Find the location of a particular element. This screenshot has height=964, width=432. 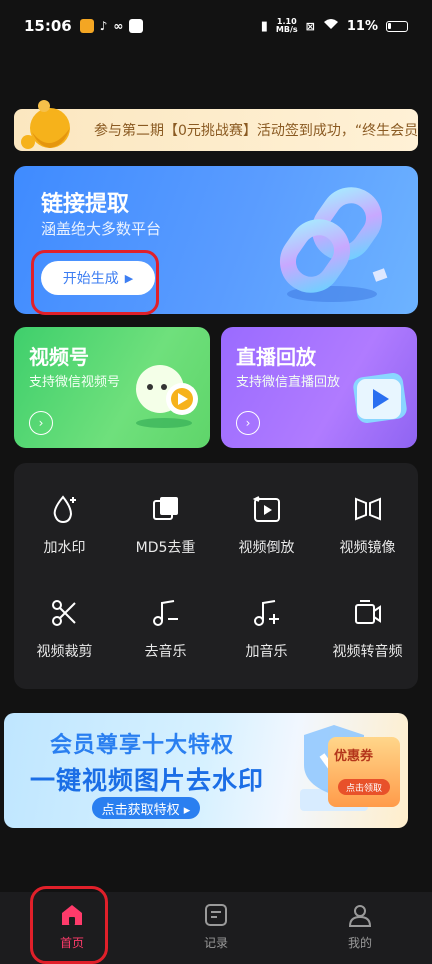

promo-cta-button: 点击获取特权 ▸ is located at coordinates (146, 808).